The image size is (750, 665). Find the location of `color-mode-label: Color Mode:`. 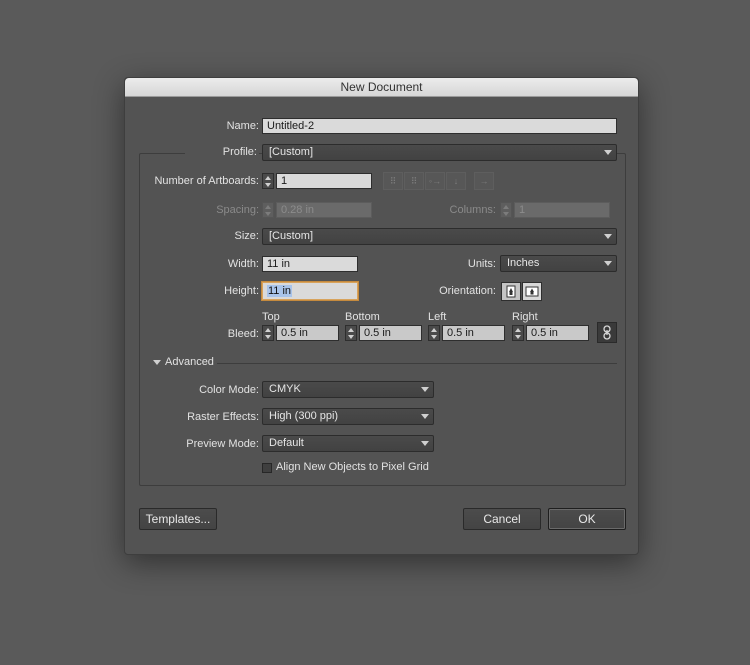

color-mode-label: Color Mode: is located at coordinates (229, 390).